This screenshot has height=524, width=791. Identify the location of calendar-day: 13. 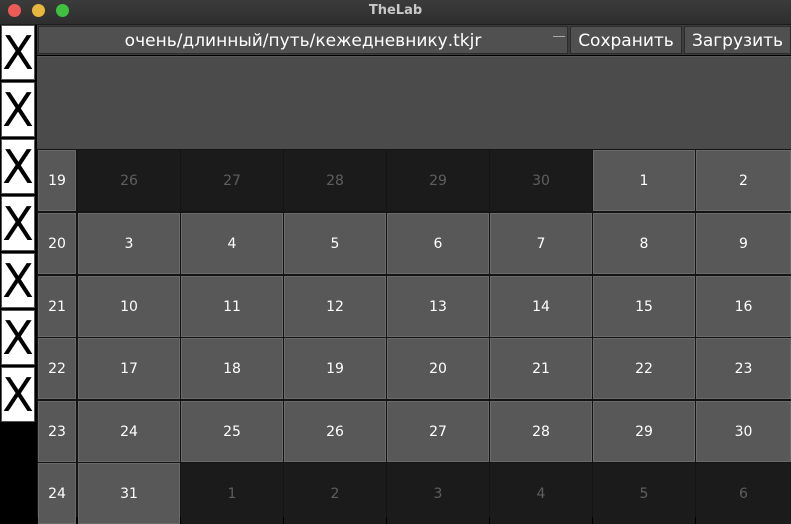
(438, 306).